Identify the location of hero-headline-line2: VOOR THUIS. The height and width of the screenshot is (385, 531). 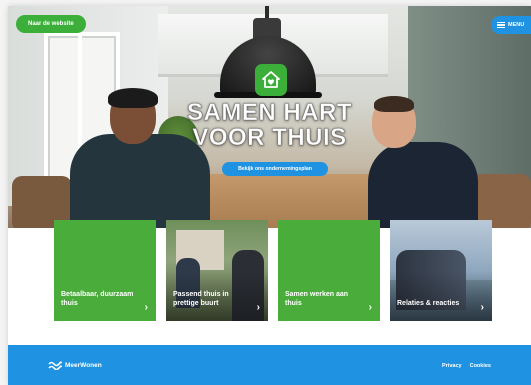
(269, 138).